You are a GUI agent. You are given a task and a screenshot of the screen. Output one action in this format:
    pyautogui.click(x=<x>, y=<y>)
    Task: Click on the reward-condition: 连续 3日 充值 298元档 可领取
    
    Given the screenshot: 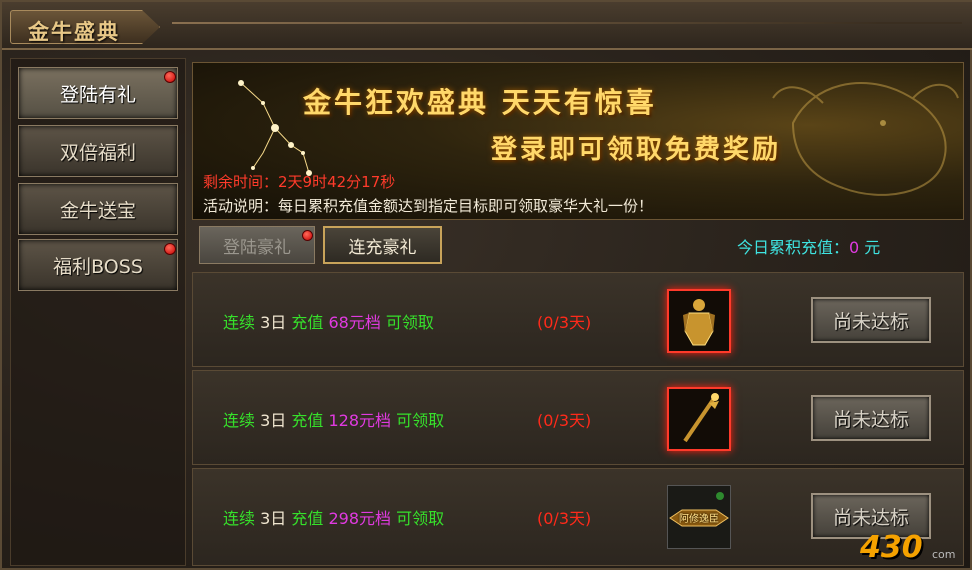 What is the action you would take?
    pyautogui.click(x=333, y=517)
    